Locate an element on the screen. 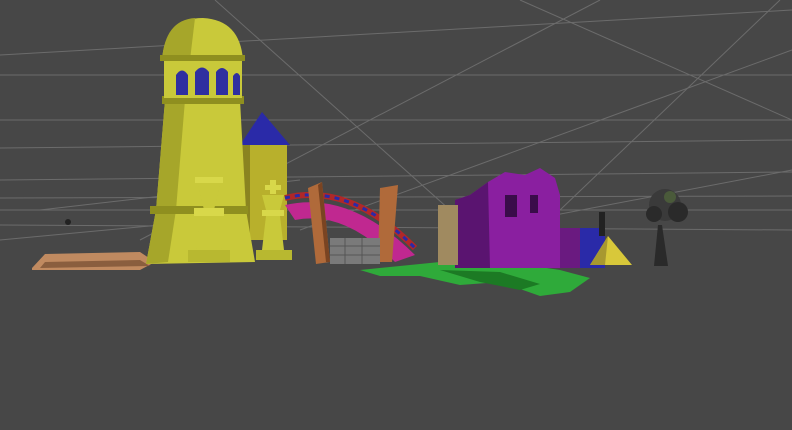 The width and height of the screenshot is (792, 430). tree is located at coordinates (667, 227).